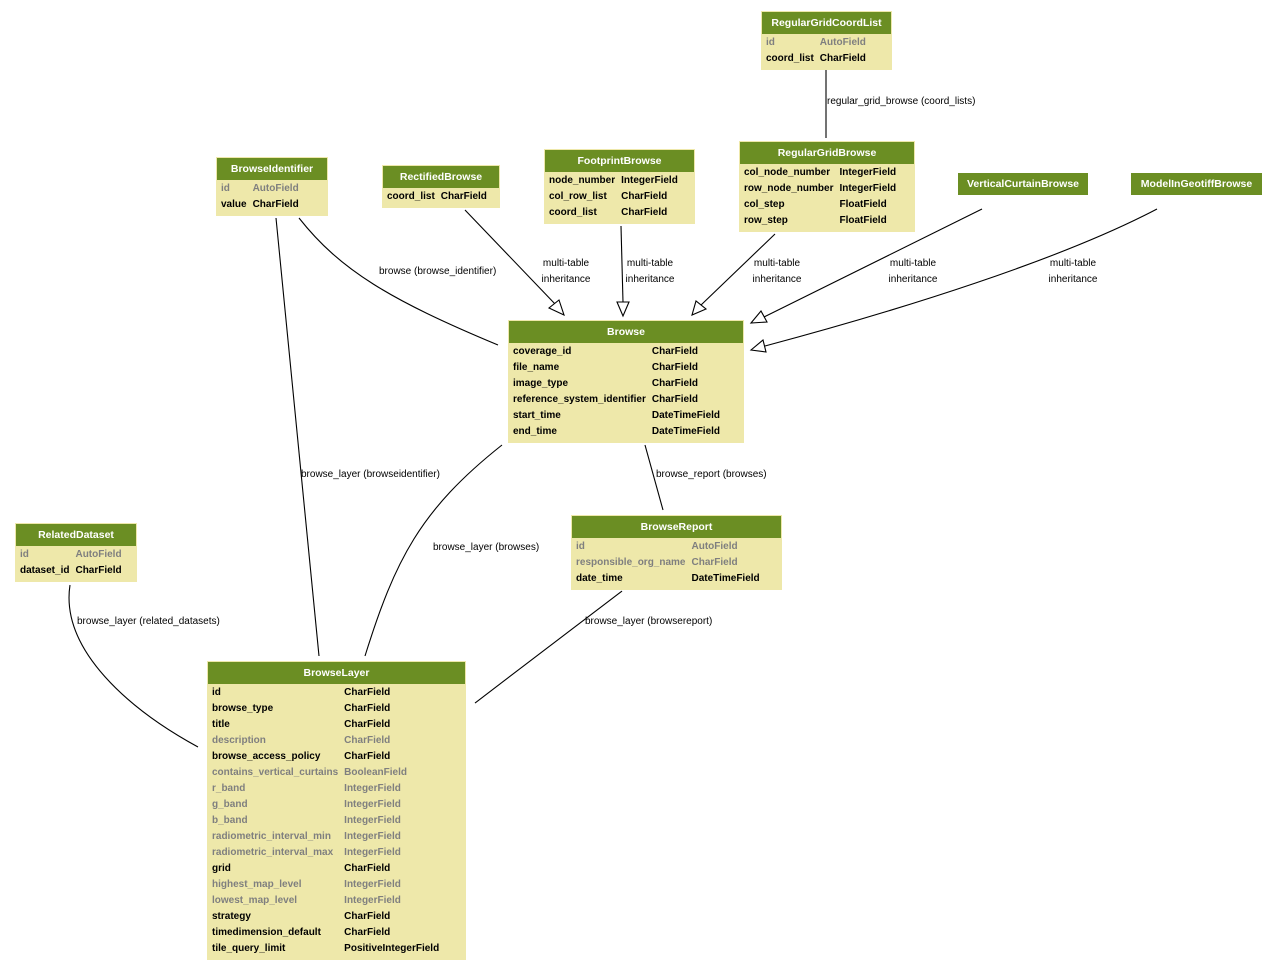 Image resolution: width=1276 pixels, height=968 pixels. Describe the element at coordinates (257, 884) in the screenshot. I see `field-name: highest_map_level` at that location.